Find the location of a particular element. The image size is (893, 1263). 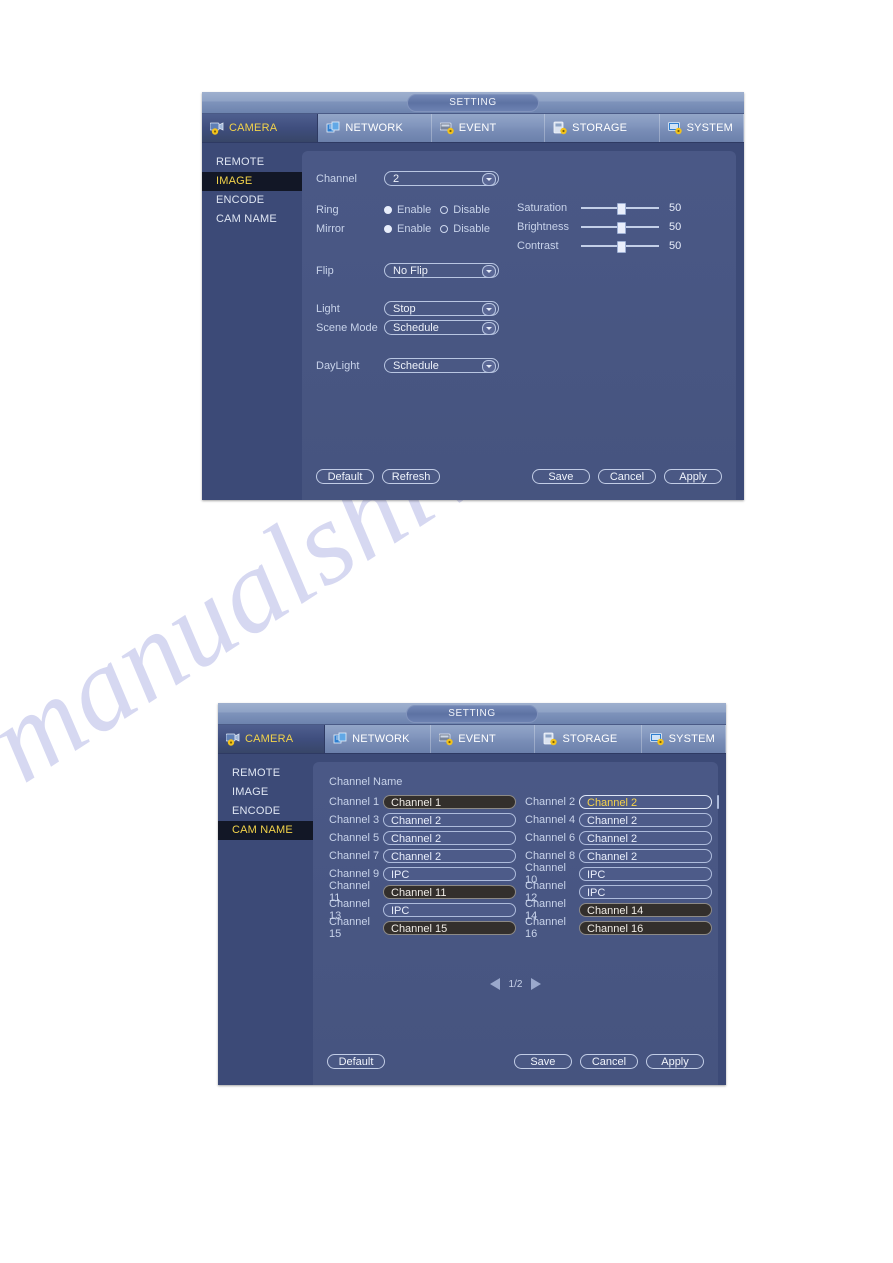

image-button-bar: Default Refresh Save Cancel Apply is located at coordinates (519, 476).